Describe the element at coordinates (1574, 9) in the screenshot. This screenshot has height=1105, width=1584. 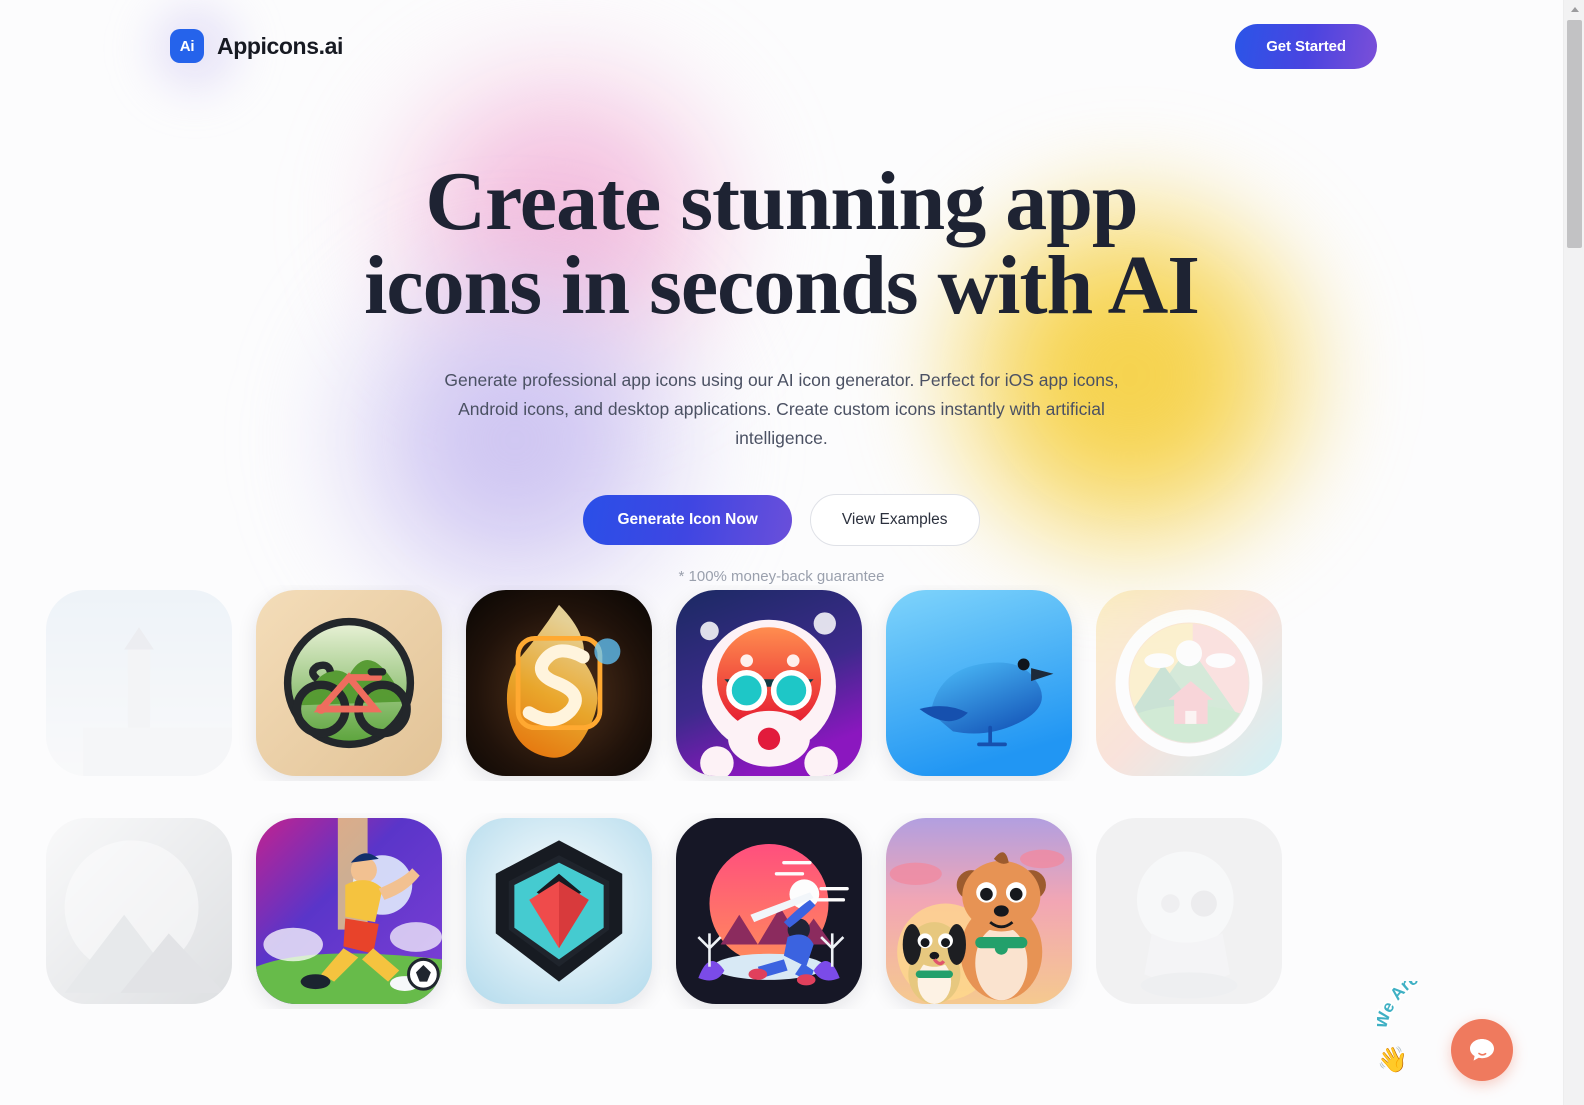
I see `scroll-up-arrow-icon` at that location.